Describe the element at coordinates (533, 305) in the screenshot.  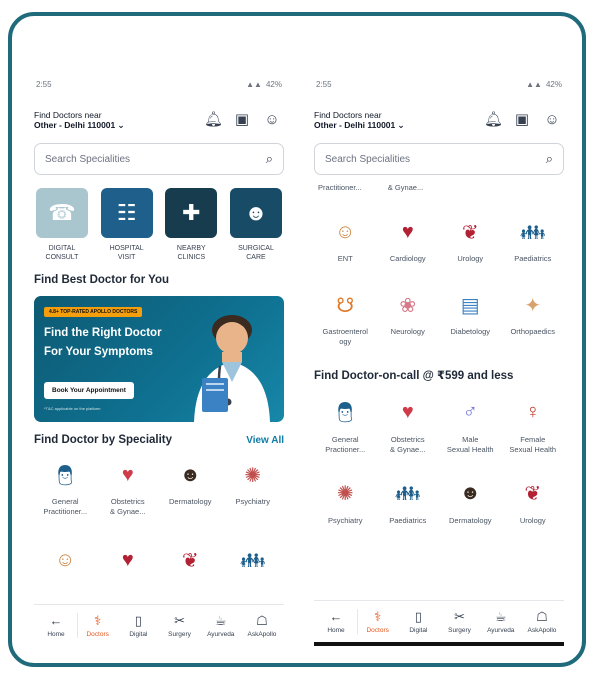
I see `bone-joint-icon: ✦` at that location.